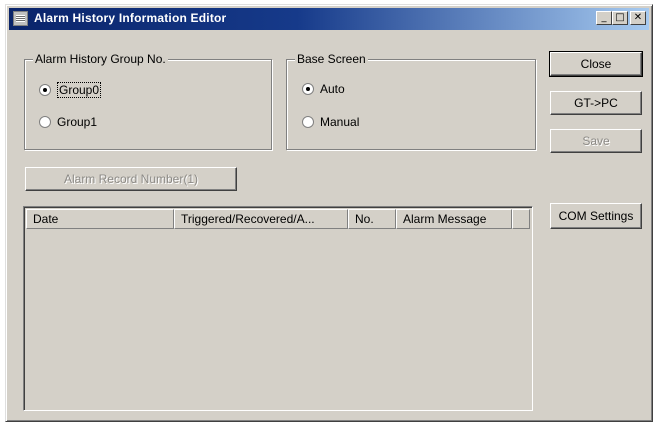  What do you see at coordinates (308, 122) in the screenshot?
I see `radio-manual-indicator` at bounding box center [308, 122].